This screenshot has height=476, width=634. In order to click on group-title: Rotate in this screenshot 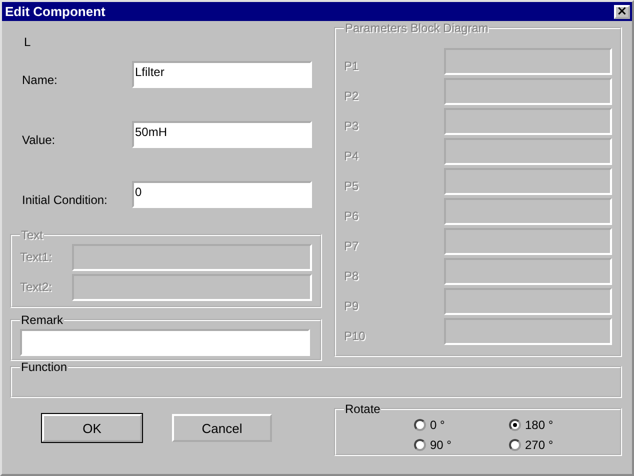, I will do `click(363, 409)`.